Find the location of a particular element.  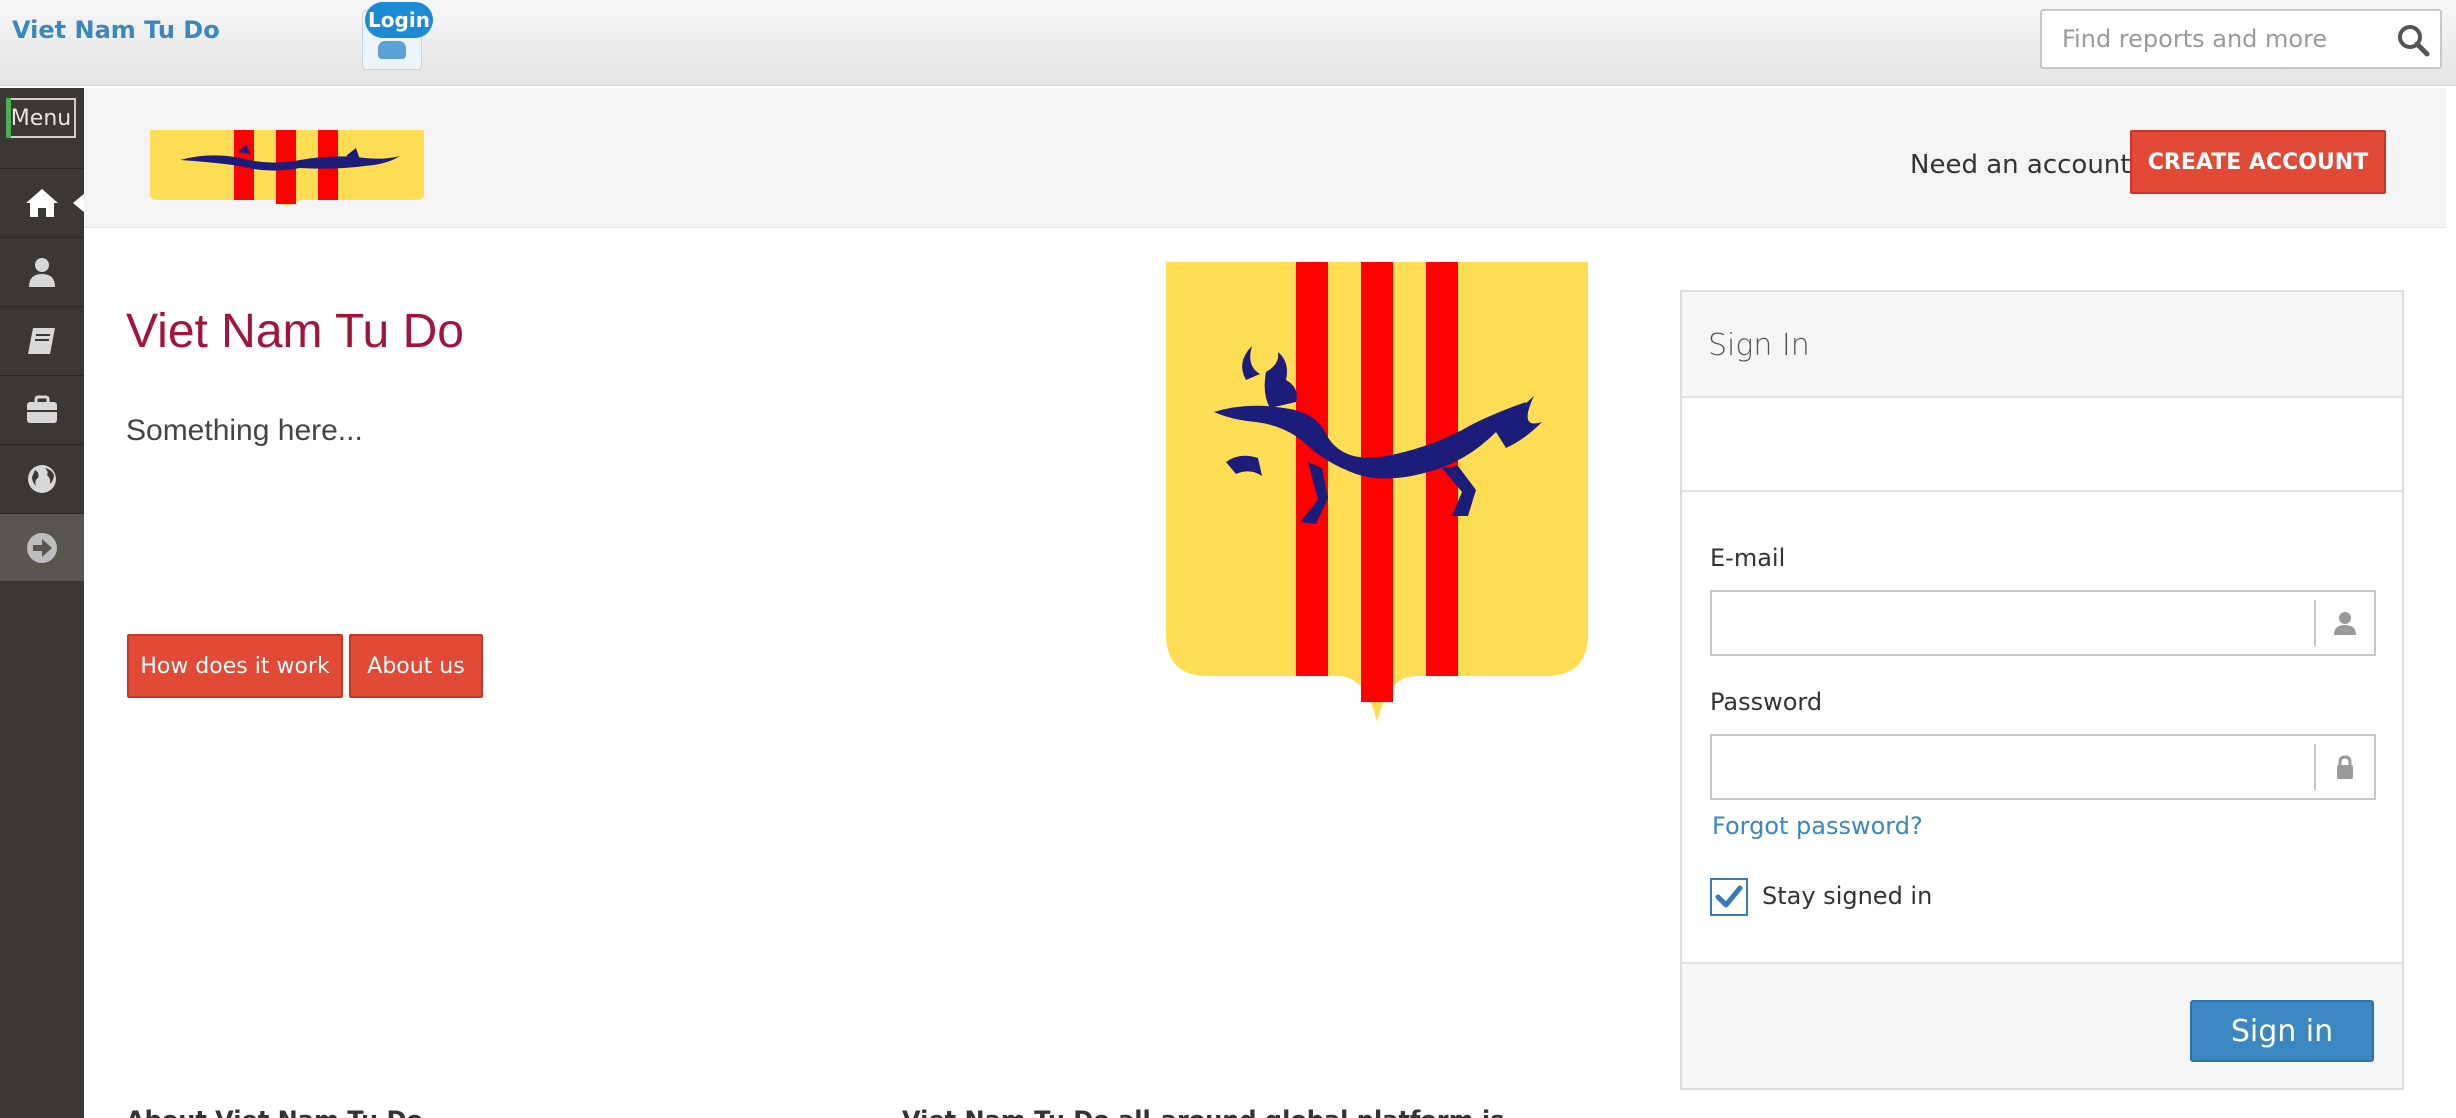

sidebar-item-home is located at coordinates (42, 202).